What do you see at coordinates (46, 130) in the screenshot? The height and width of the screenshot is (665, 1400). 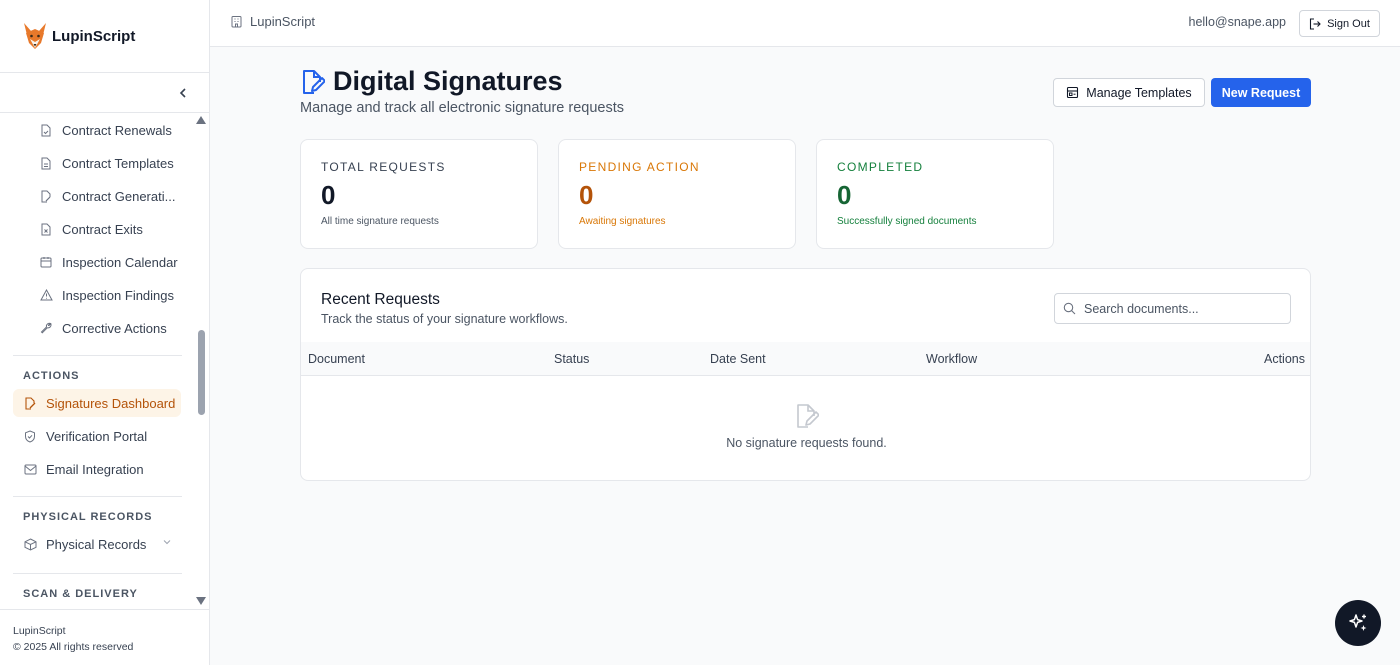 I see `file-check-icon` at bounding box center [46, 130].